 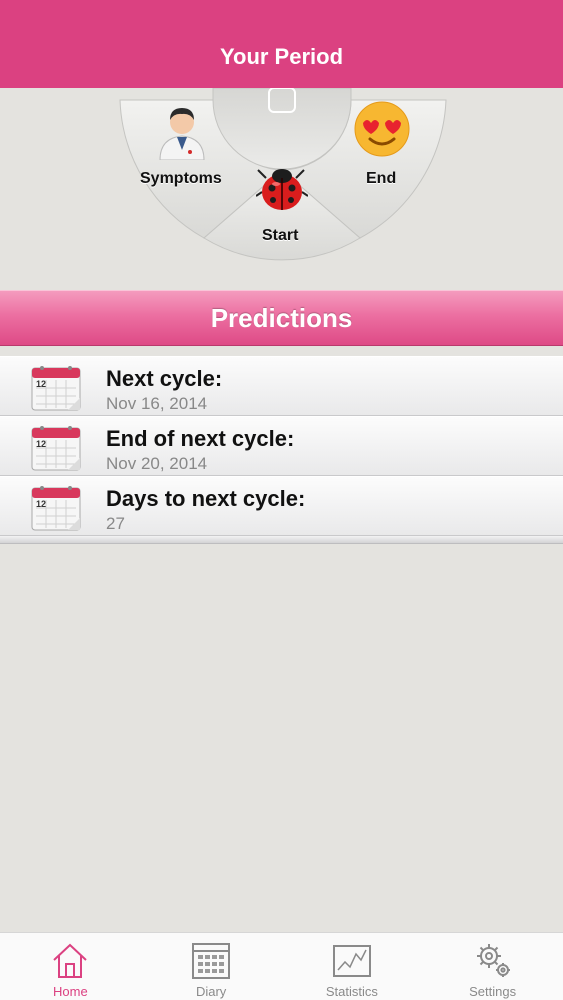 I want to click on end-label: End, so click(x=381, y=178).